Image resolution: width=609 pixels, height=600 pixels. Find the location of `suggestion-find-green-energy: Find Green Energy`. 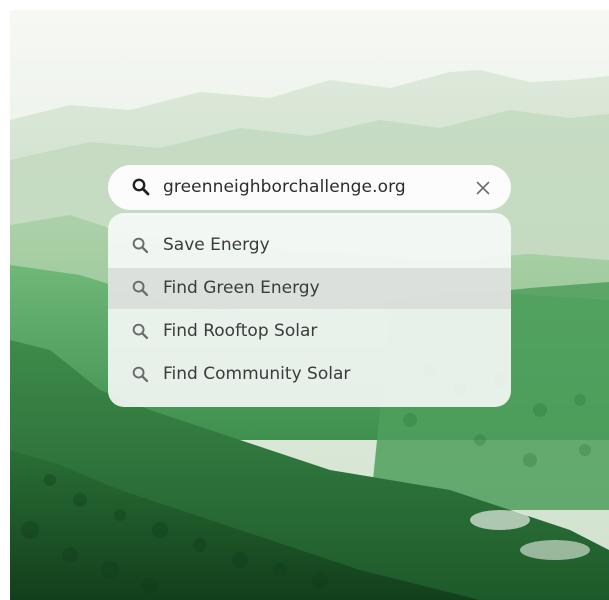

suggestion-find-green-energy: Find Green Energy is located at coordinates (309, 288).